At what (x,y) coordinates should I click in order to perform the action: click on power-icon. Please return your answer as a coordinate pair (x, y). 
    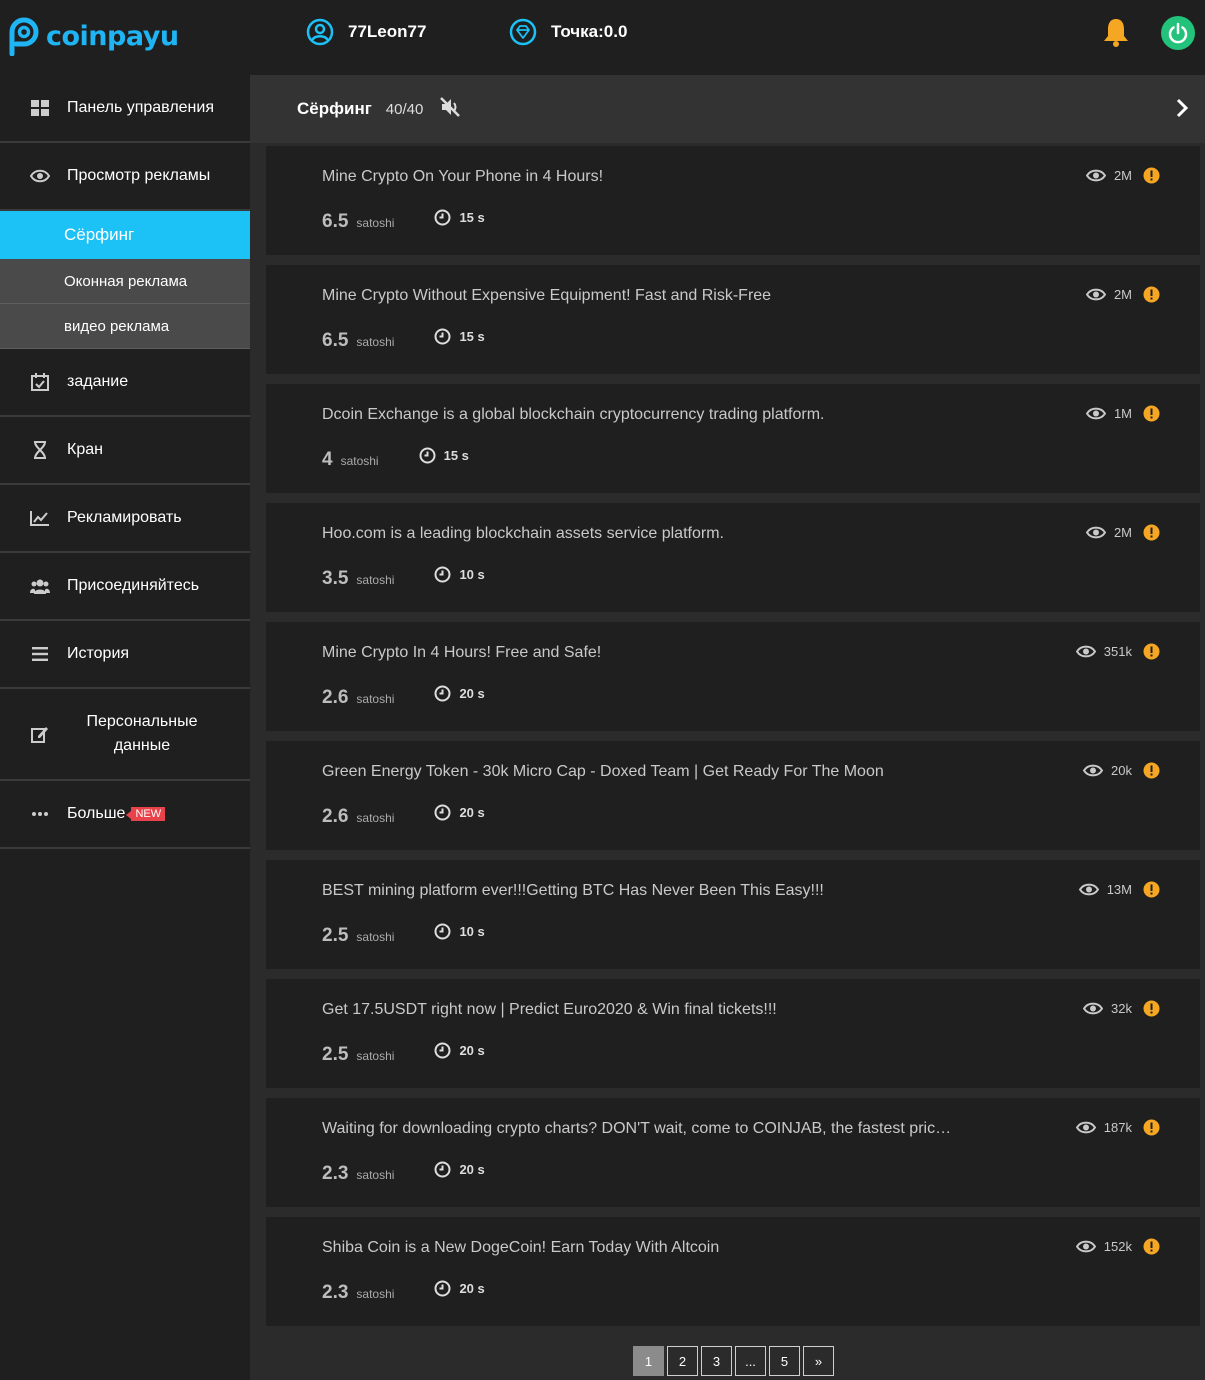
    Looking at the image, I should click on (1178, 33).